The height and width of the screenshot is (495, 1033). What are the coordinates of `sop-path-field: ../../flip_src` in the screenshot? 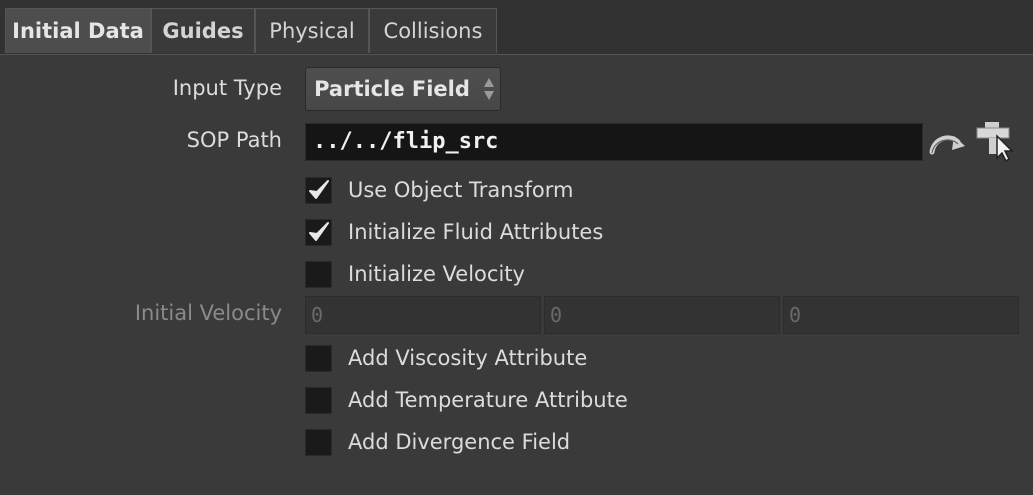 It's located at (614, 142).